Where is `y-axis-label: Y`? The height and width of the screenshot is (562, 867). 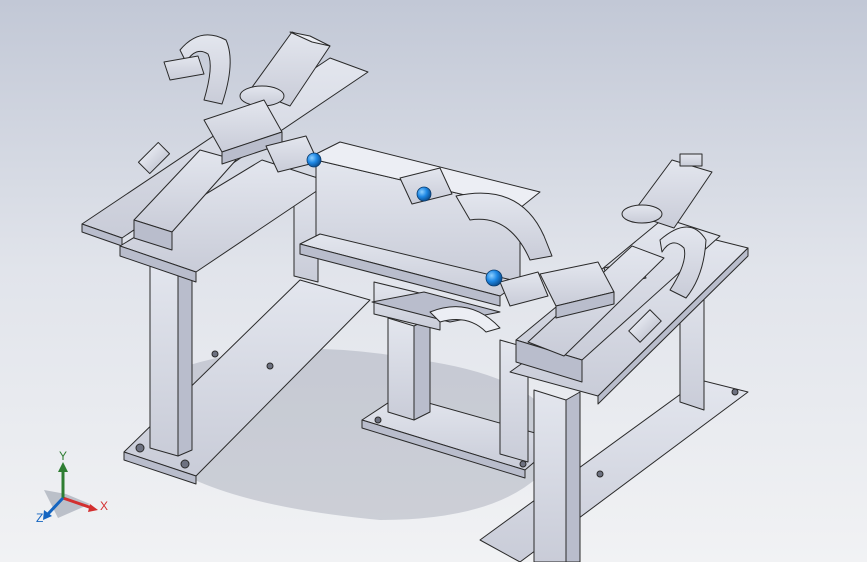
y-axis-label: Y is located at coordinates (63, 456).